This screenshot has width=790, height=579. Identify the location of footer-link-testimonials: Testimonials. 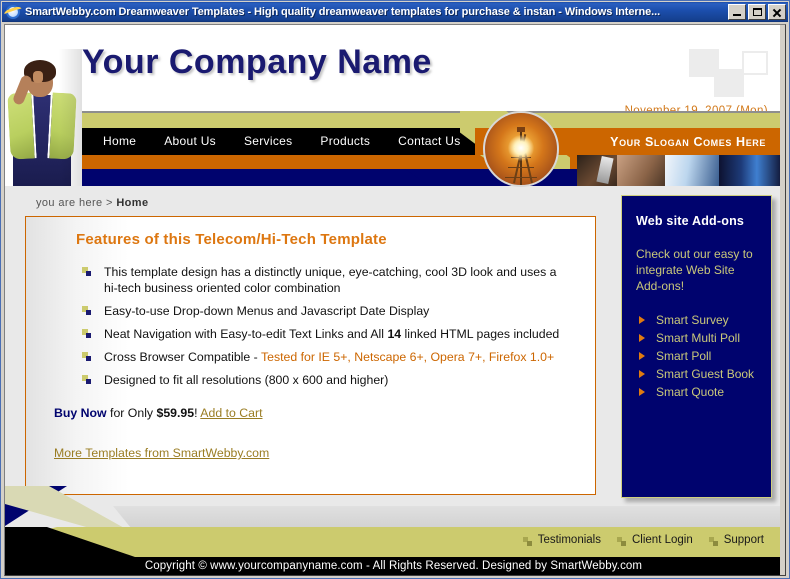
(561, 540).